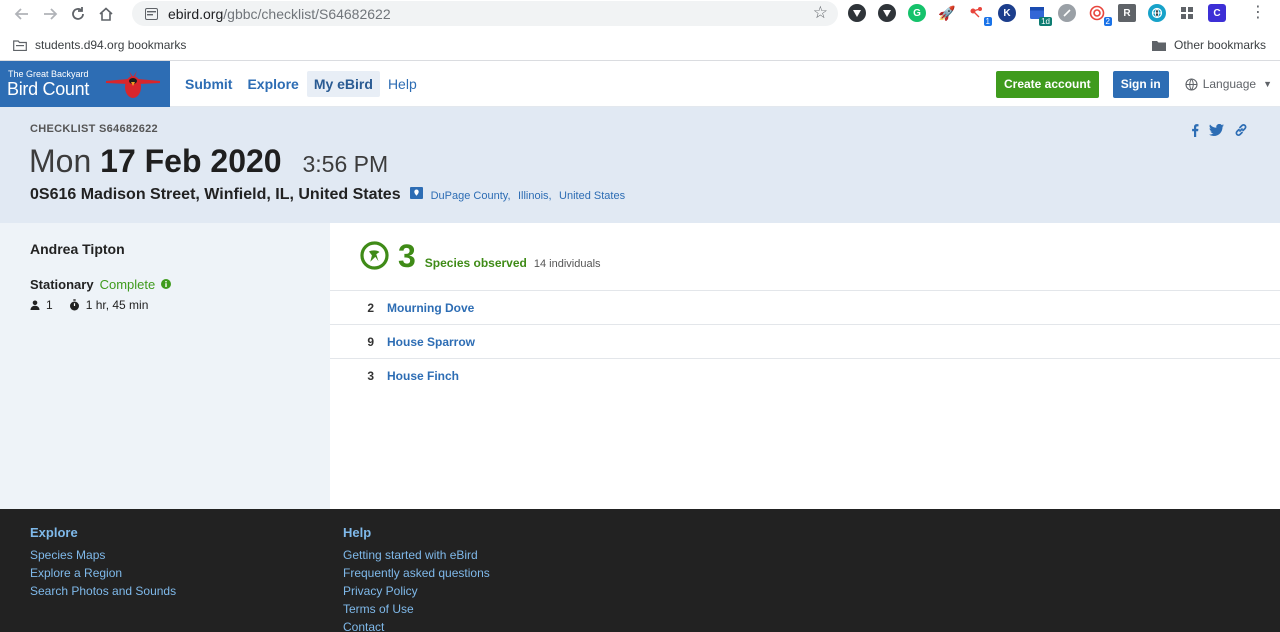 This screenshot has width=1280, height=632. What do you see at coordinates (94, 129) in the screenshot?
I see `checklist-id: CHECKLIST S64682622` at bounding box center [94, 129].